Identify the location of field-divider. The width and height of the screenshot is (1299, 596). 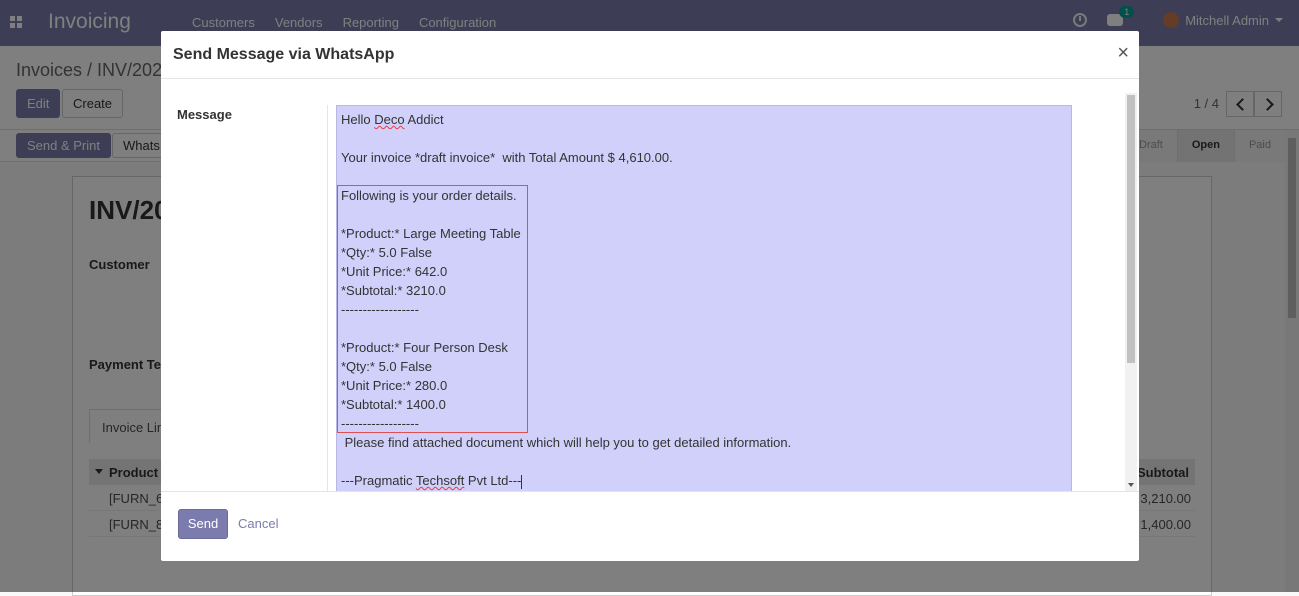
(327, 298).